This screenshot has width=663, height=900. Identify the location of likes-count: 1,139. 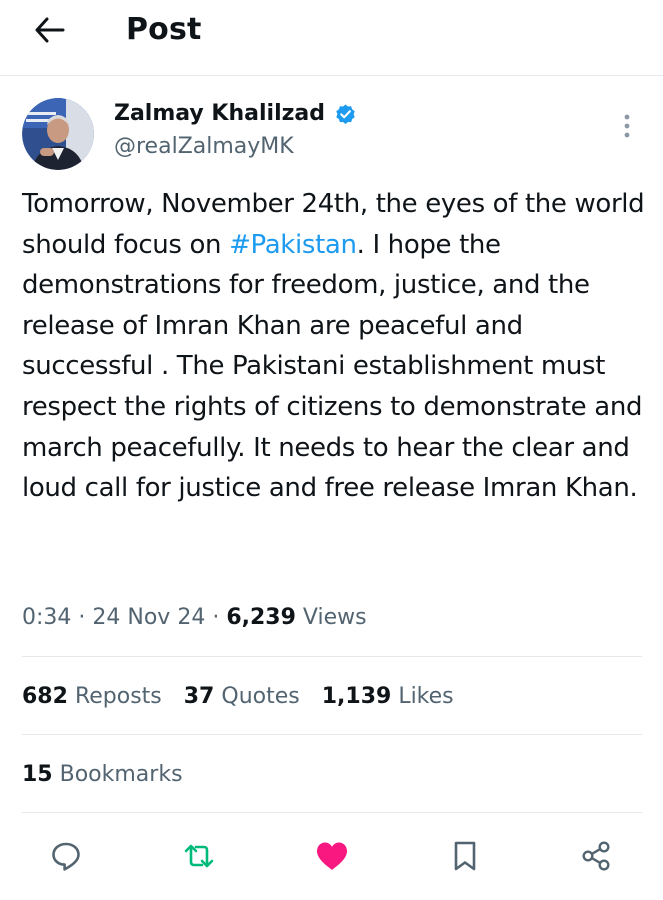
(356, 696).